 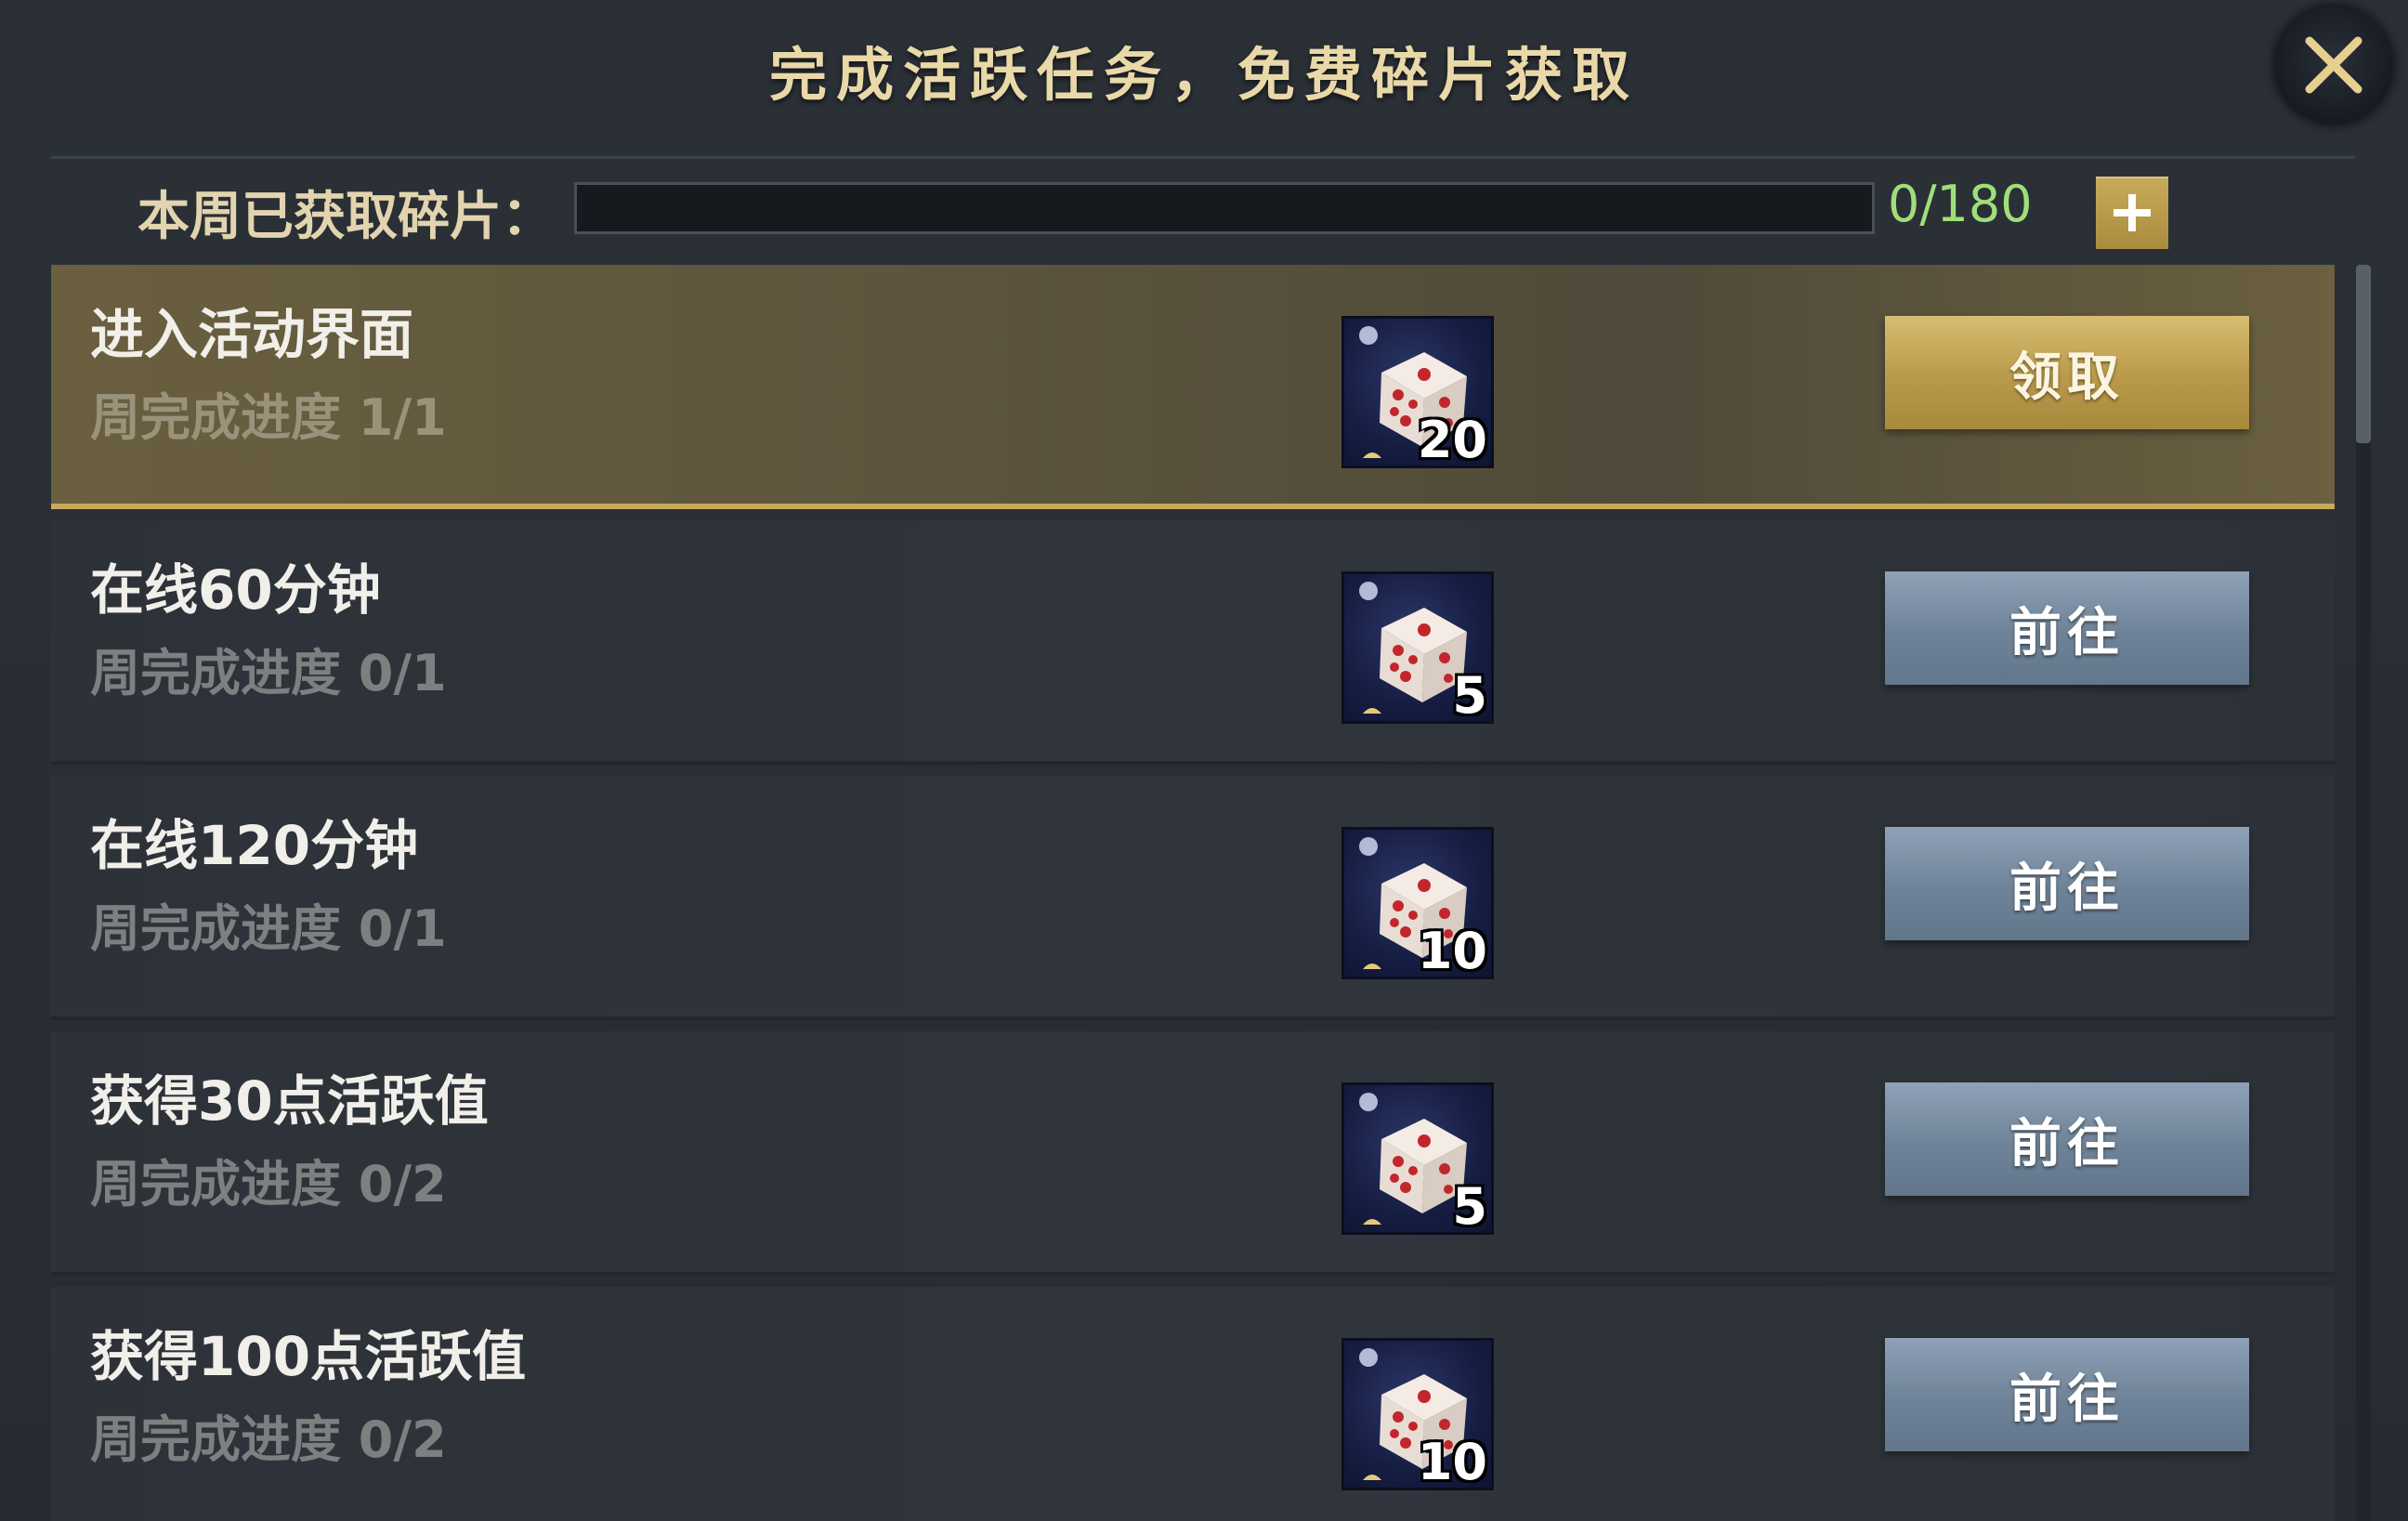 What do you see at coordinates (2067, 372) in the screenshot?
I see `claim-button: 领取` at bounding box center [2067, 372].